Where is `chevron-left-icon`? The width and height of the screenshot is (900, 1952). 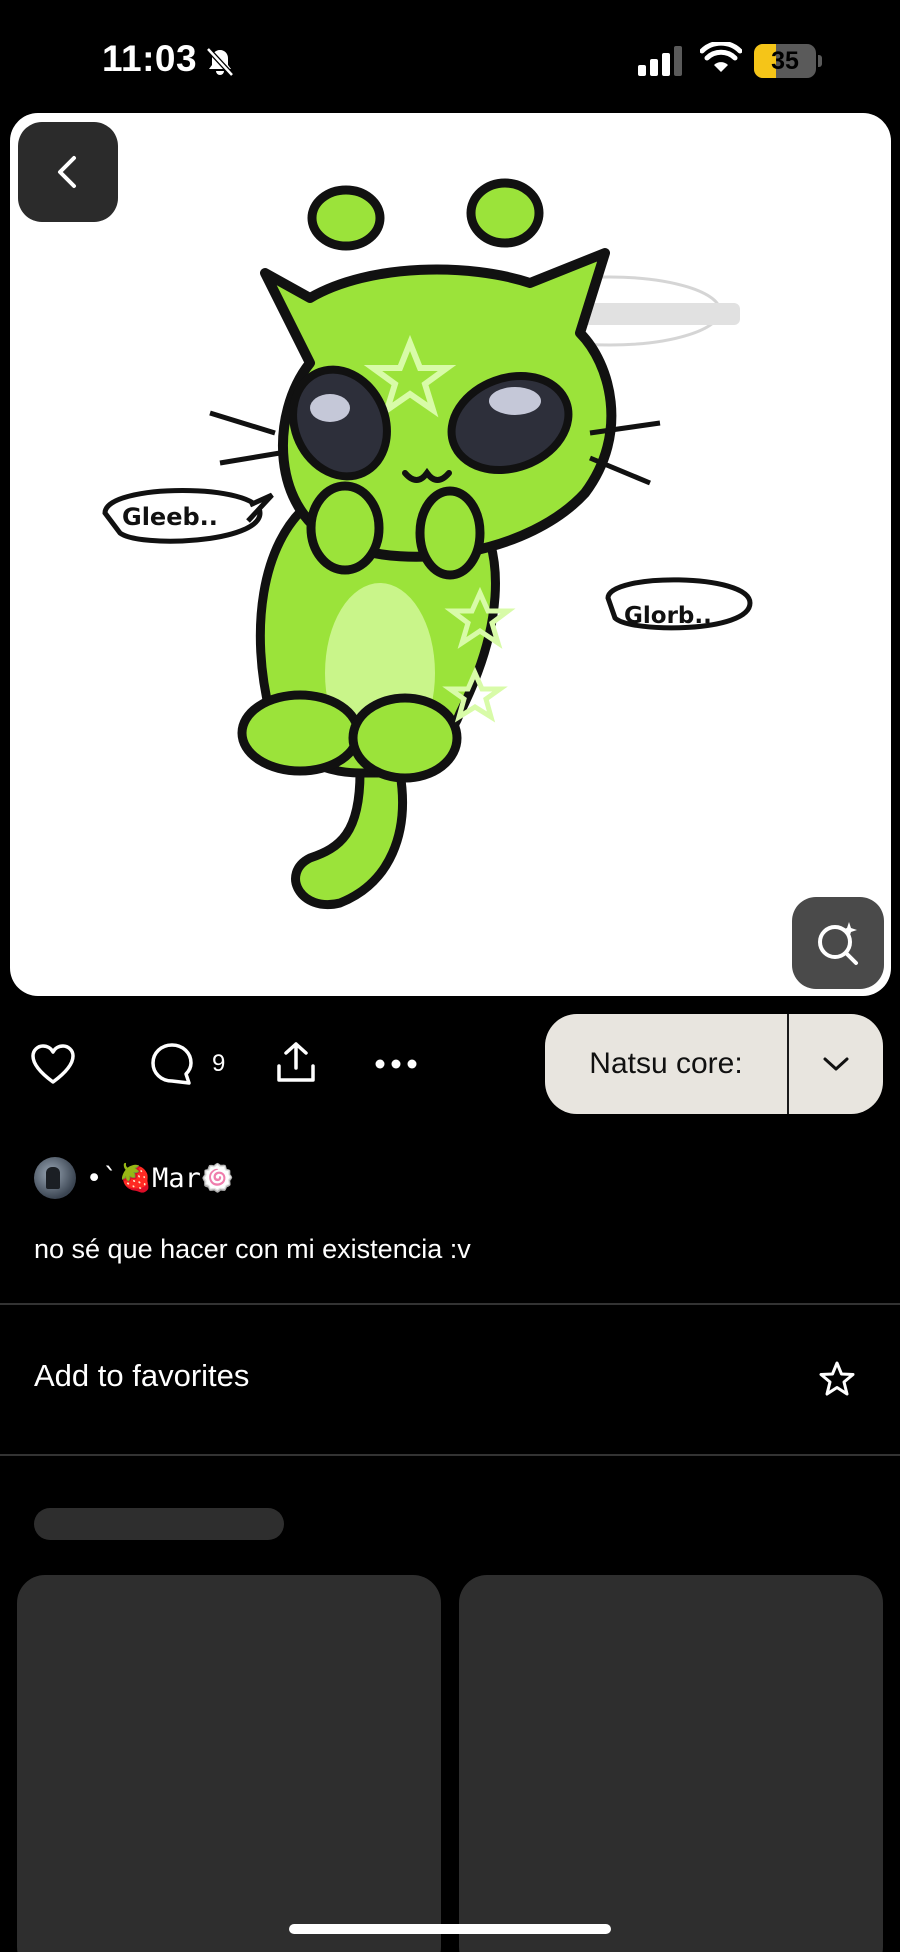
chevron-left-icon is located at coordinates (67, 172).